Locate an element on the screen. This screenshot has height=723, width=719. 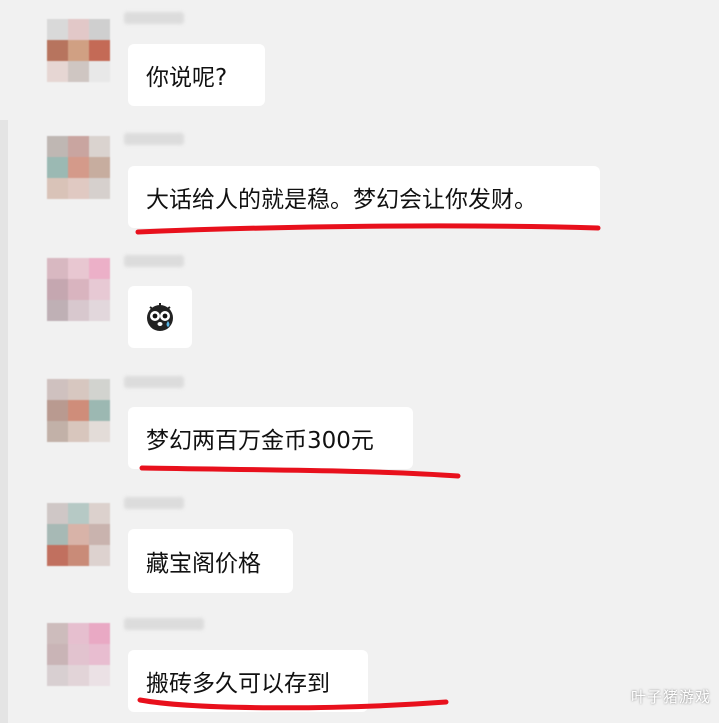
message-text: 藏宝阁价格 is located at coordinates (203, 564).